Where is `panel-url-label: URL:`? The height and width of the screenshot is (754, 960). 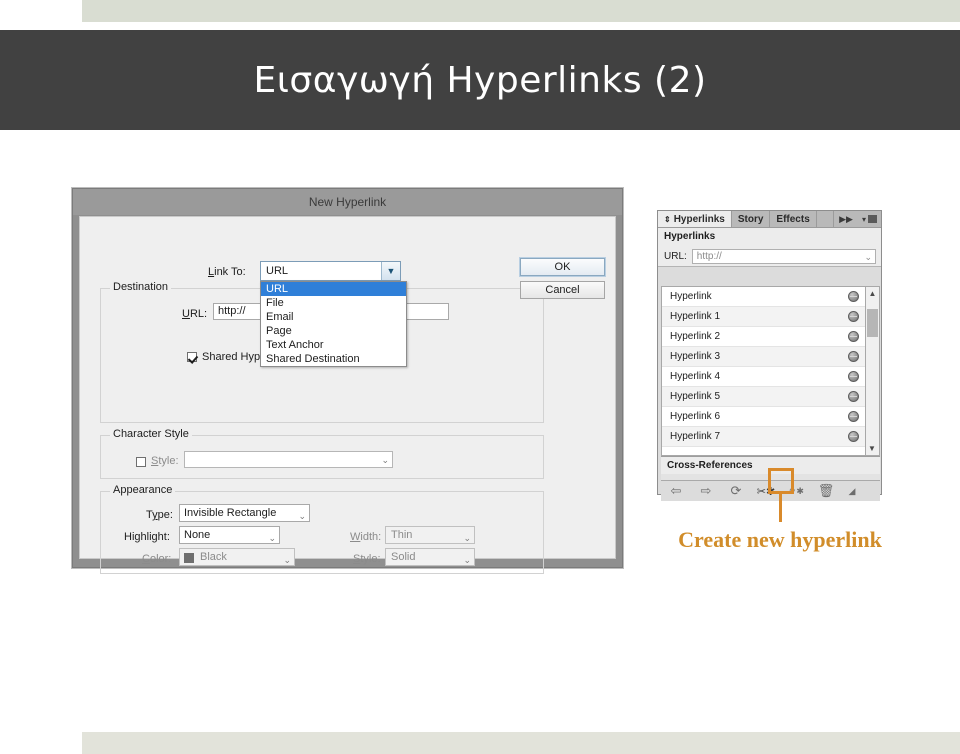
panel-url-label: URL: is located at coordinates (675, 256).